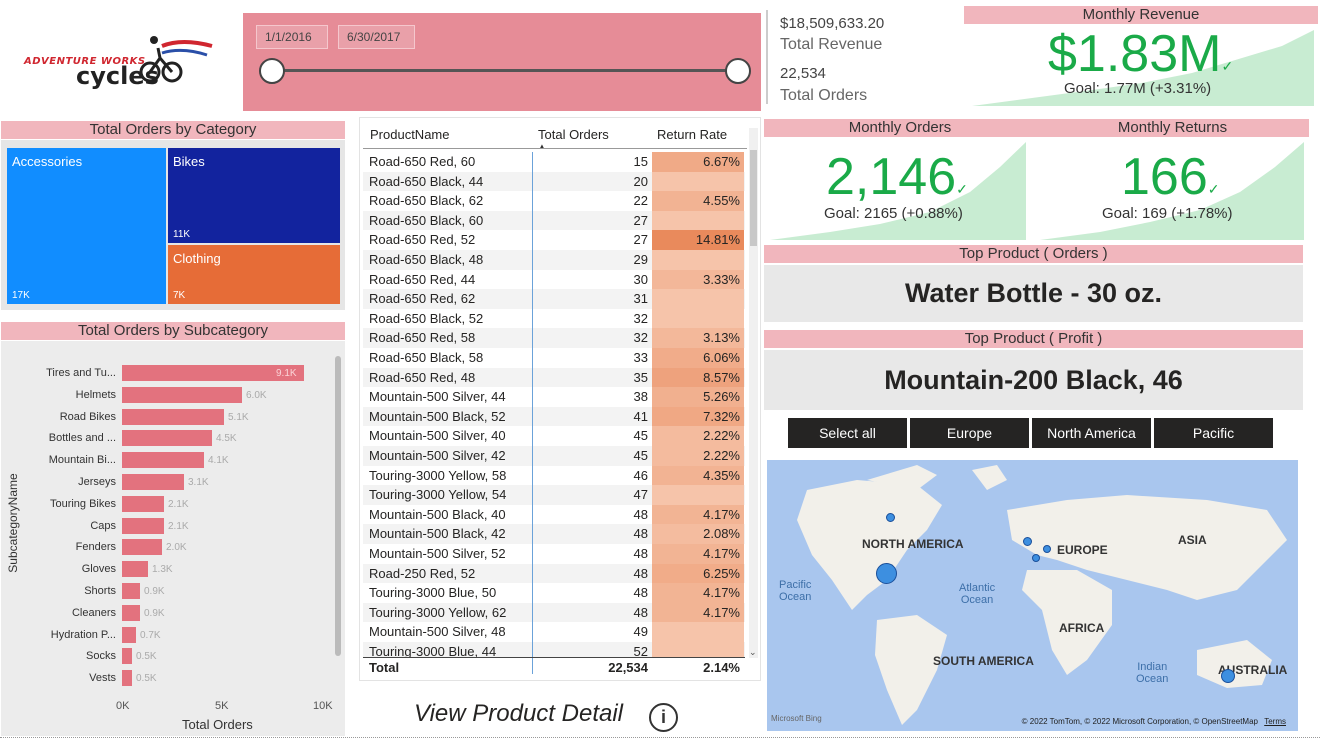 The width and height of the screenshot is (1320, 740). I want to click on region-button-pacific: Pacific, so click(1213, 433).